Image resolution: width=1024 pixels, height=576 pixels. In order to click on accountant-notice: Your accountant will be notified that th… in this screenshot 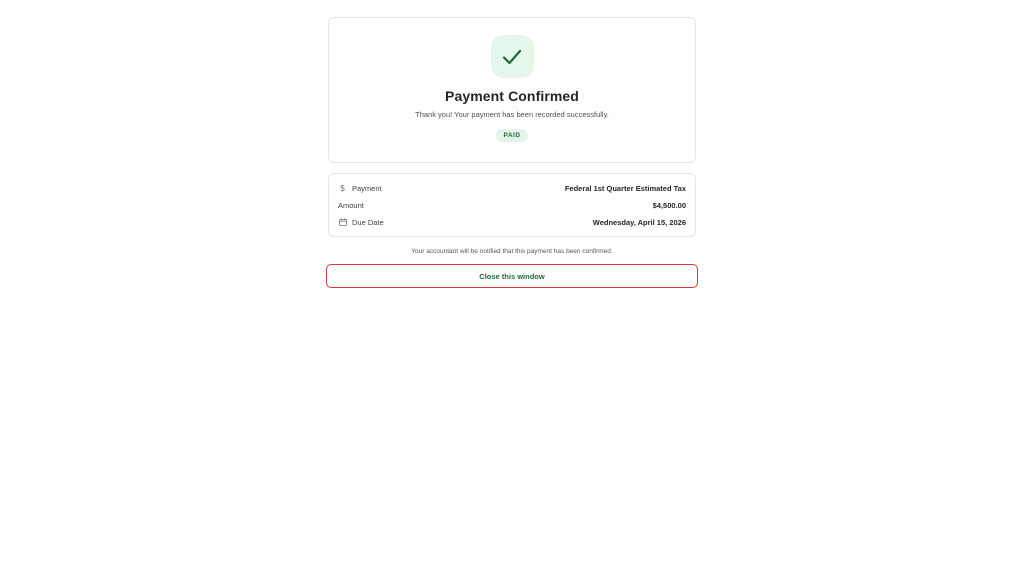, I will do `click(512, 251)`.